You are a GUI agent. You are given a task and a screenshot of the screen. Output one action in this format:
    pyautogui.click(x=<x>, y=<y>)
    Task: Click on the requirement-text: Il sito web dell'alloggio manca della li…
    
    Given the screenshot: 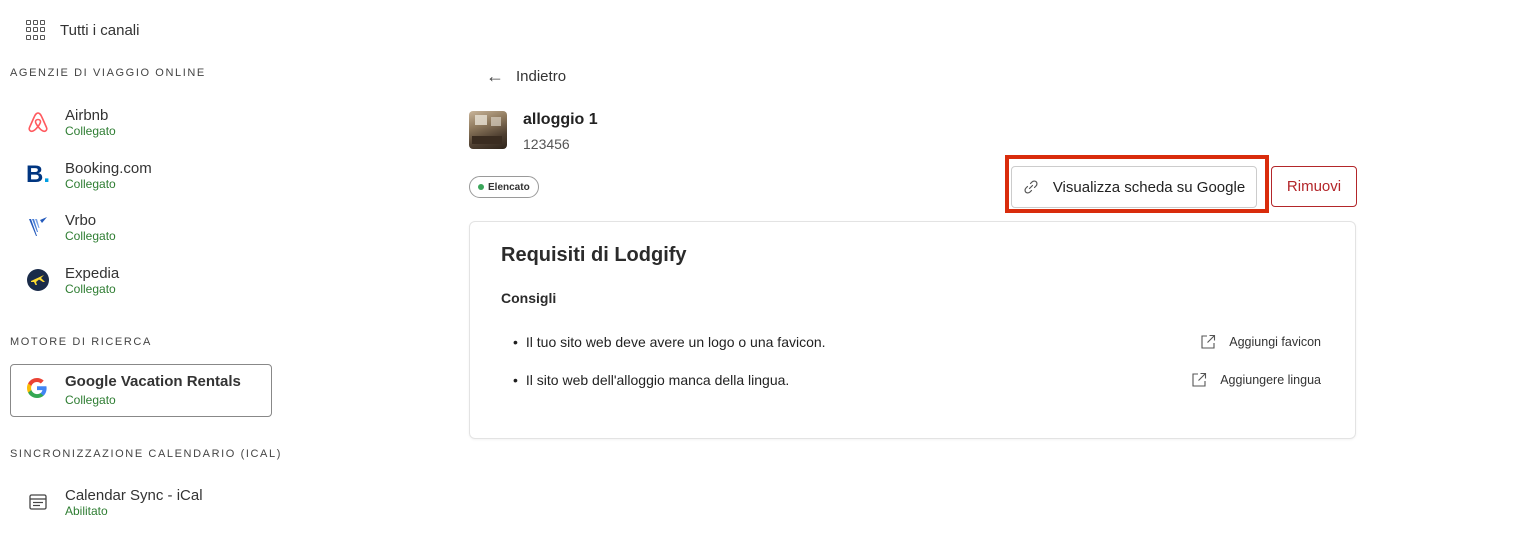 What is the action you would take?
    pyautogui.click(x=657, y=380)
    